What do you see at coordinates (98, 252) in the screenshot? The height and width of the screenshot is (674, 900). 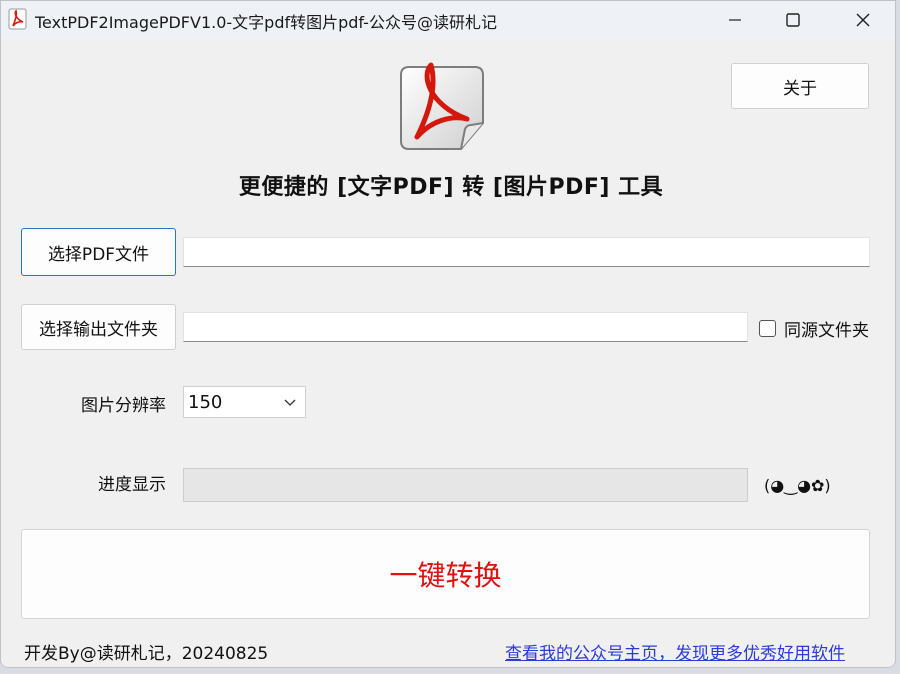 I see `select-pdf-button: 选择PDF文件` at bounding box center [98, 252].